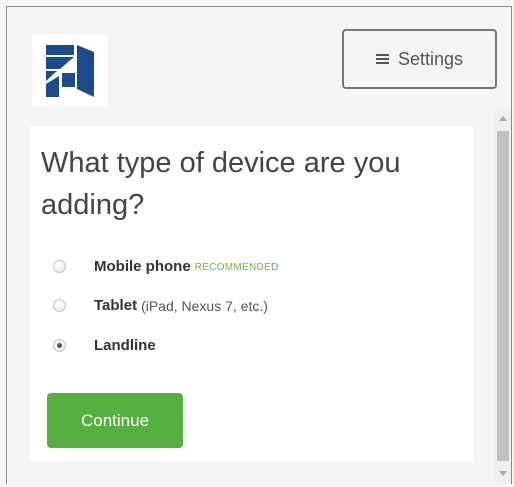 The height and width of the screenshot is (487, 514). I want to click on menu-icon, so click(382, 59).